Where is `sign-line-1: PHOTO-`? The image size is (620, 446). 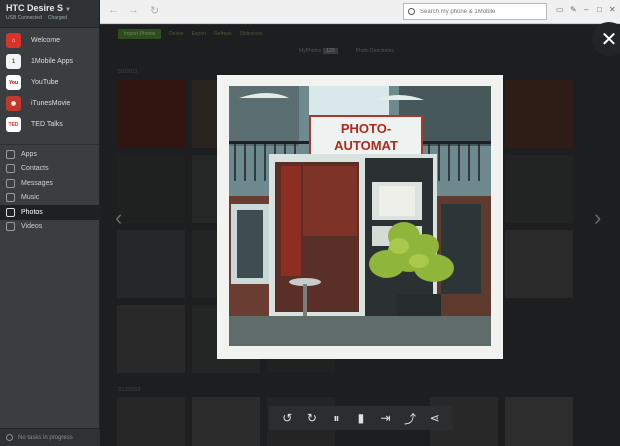 sign-line-1: PHOTO- is located at coordinates (366, 128).